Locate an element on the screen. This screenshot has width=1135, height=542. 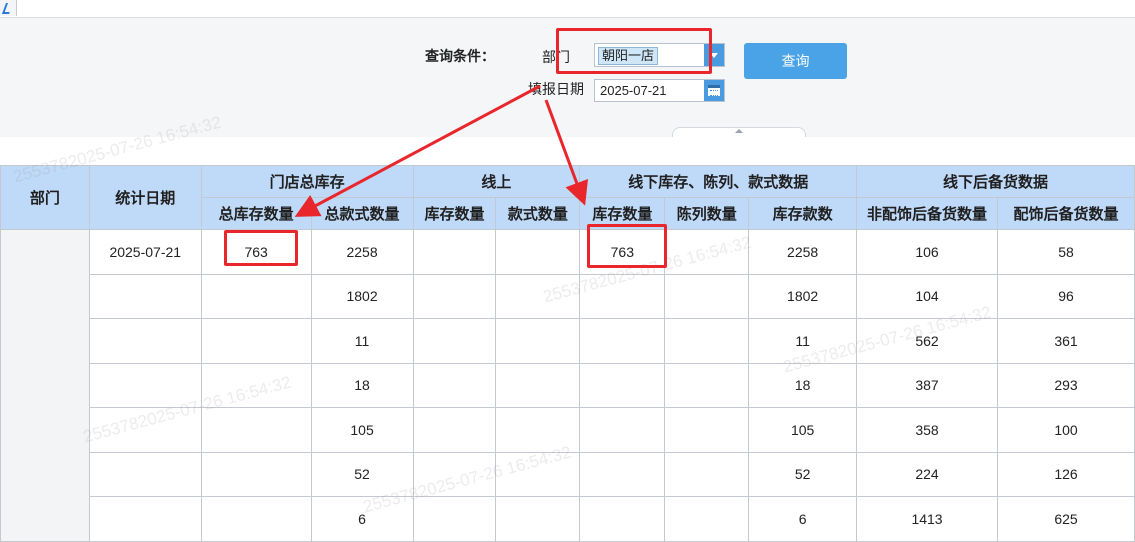
col-header-total-stock: 总库存数量 is located at coordinates (256, 213).